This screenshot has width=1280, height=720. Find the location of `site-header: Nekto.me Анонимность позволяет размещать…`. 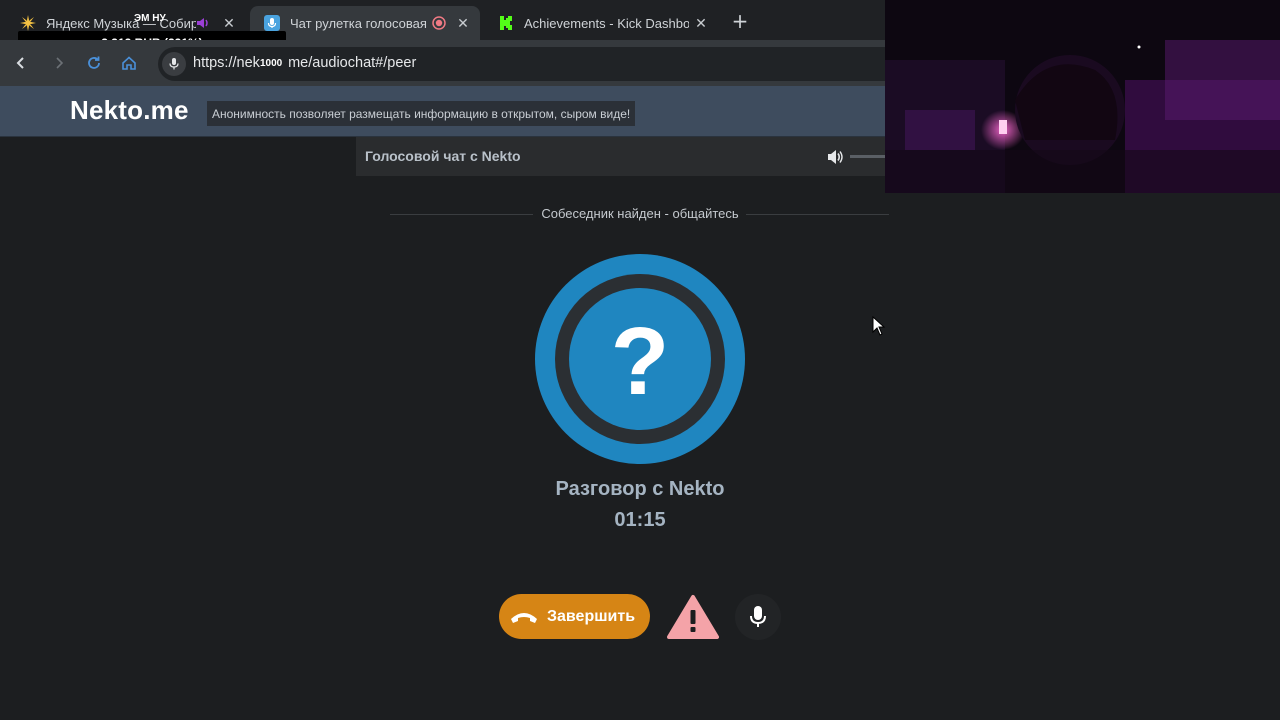

site-header: Nekto.me Анонимность позволяет размещать… is located at coordinates (442, 111).